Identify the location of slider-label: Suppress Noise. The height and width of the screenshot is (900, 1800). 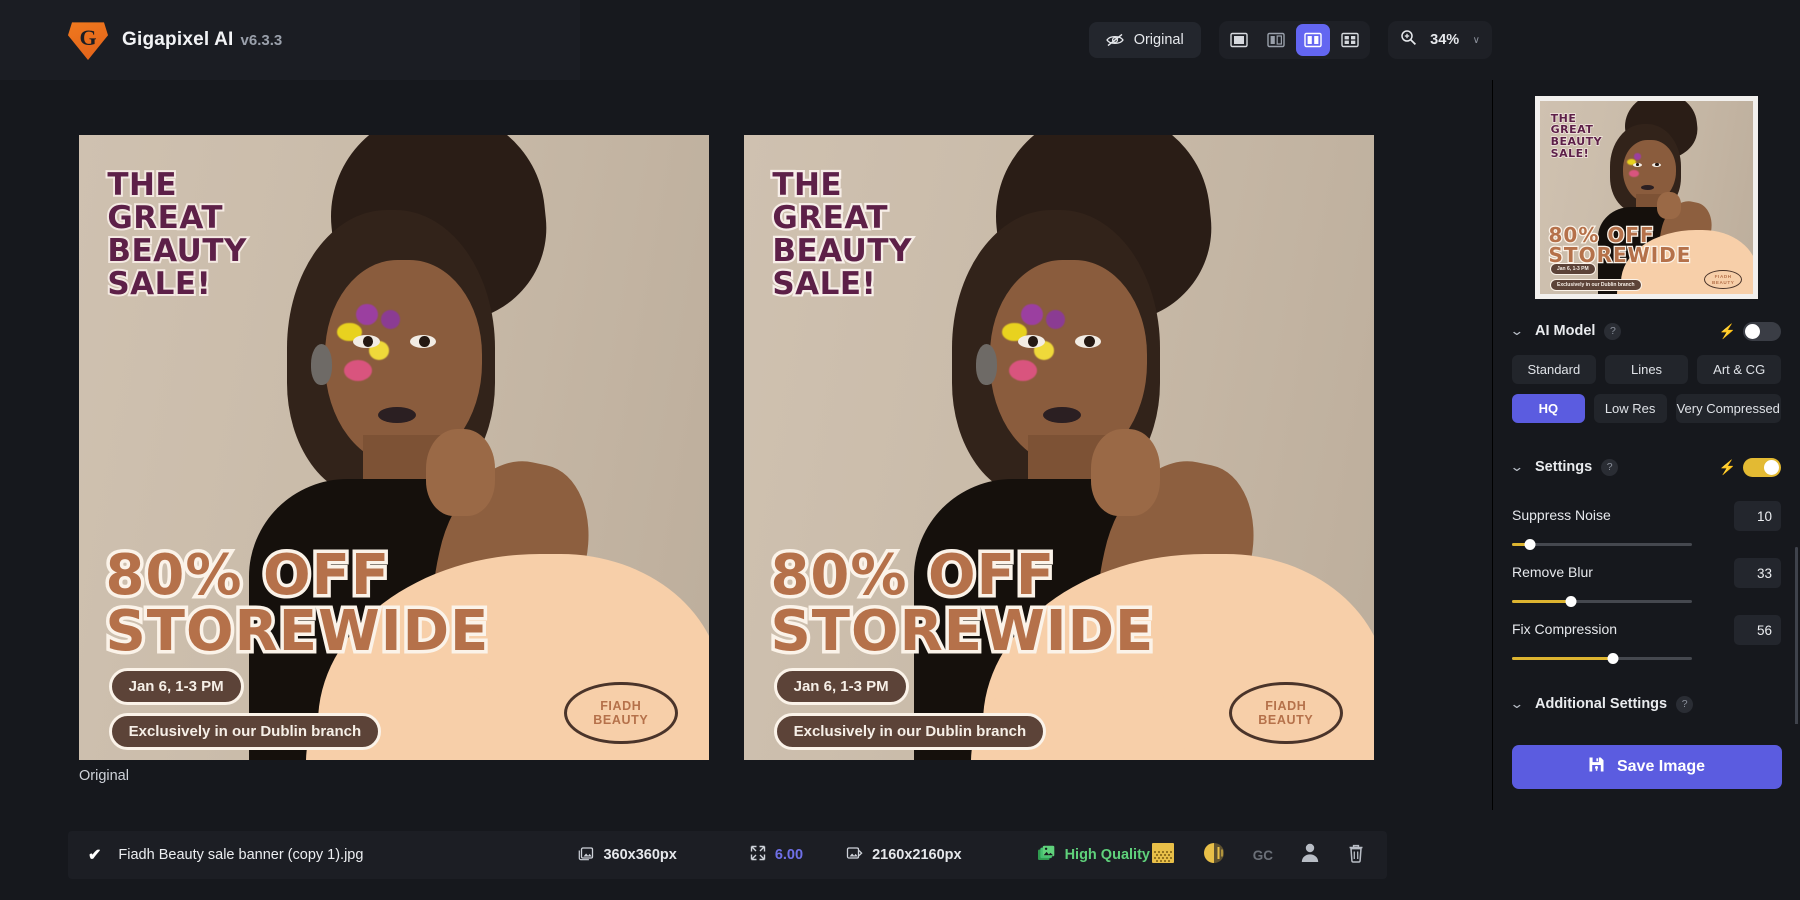
(1561, 515).